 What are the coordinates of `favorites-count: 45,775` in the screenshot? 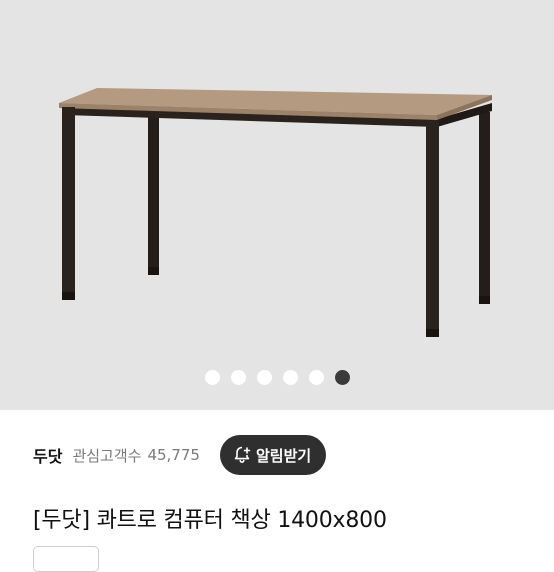 It's located at (173, 455).